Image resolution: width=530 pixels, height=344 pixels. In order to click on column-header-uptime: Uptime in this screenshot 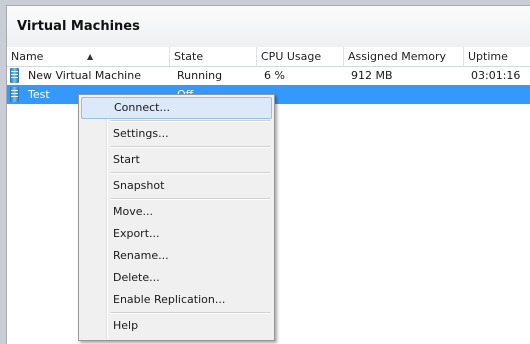, I will do `click(497, 56)`.